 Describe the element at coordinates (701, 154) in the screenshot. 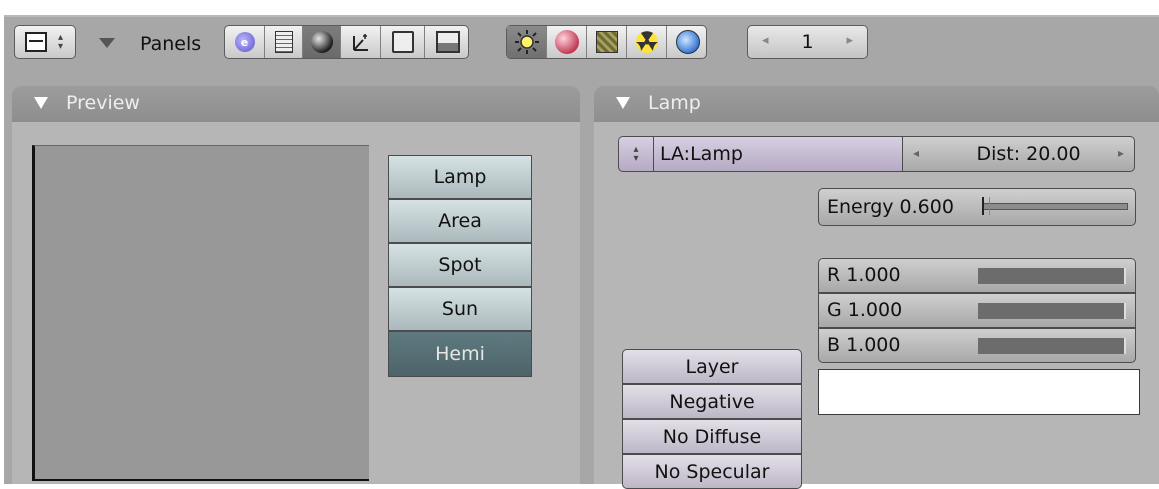

I see `lamp-name-value: LA:Lamp` at that location.